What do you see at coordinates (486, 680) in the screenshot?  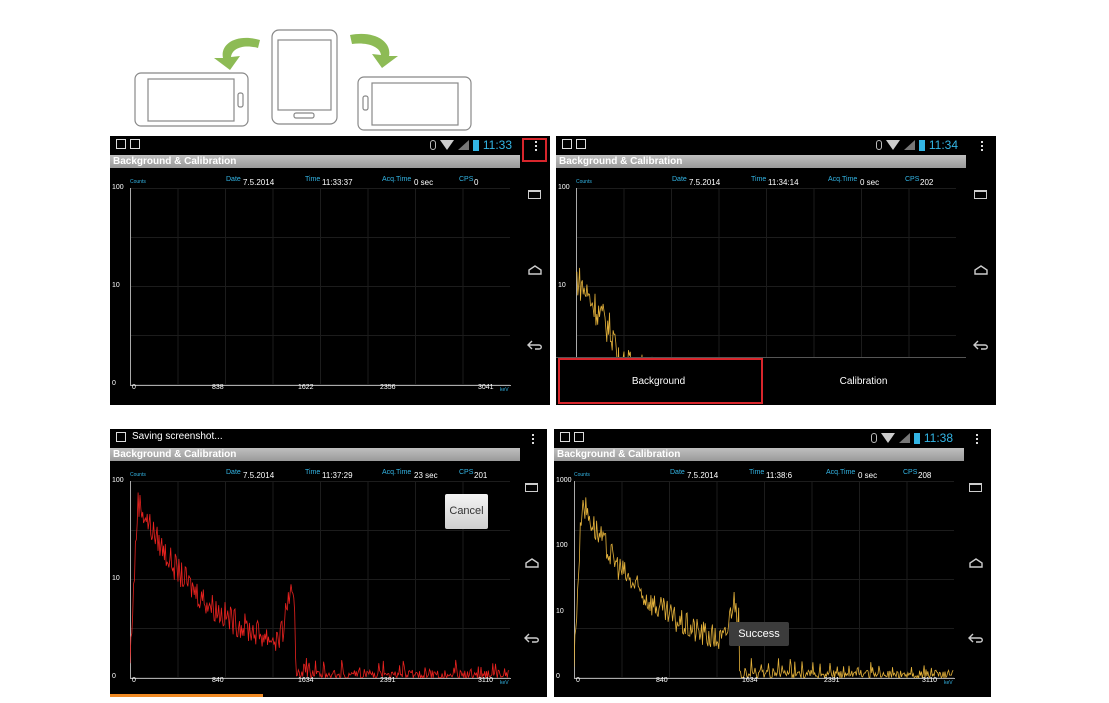 I see `x-tick-label: 3110` at bounding box center [486, 680].